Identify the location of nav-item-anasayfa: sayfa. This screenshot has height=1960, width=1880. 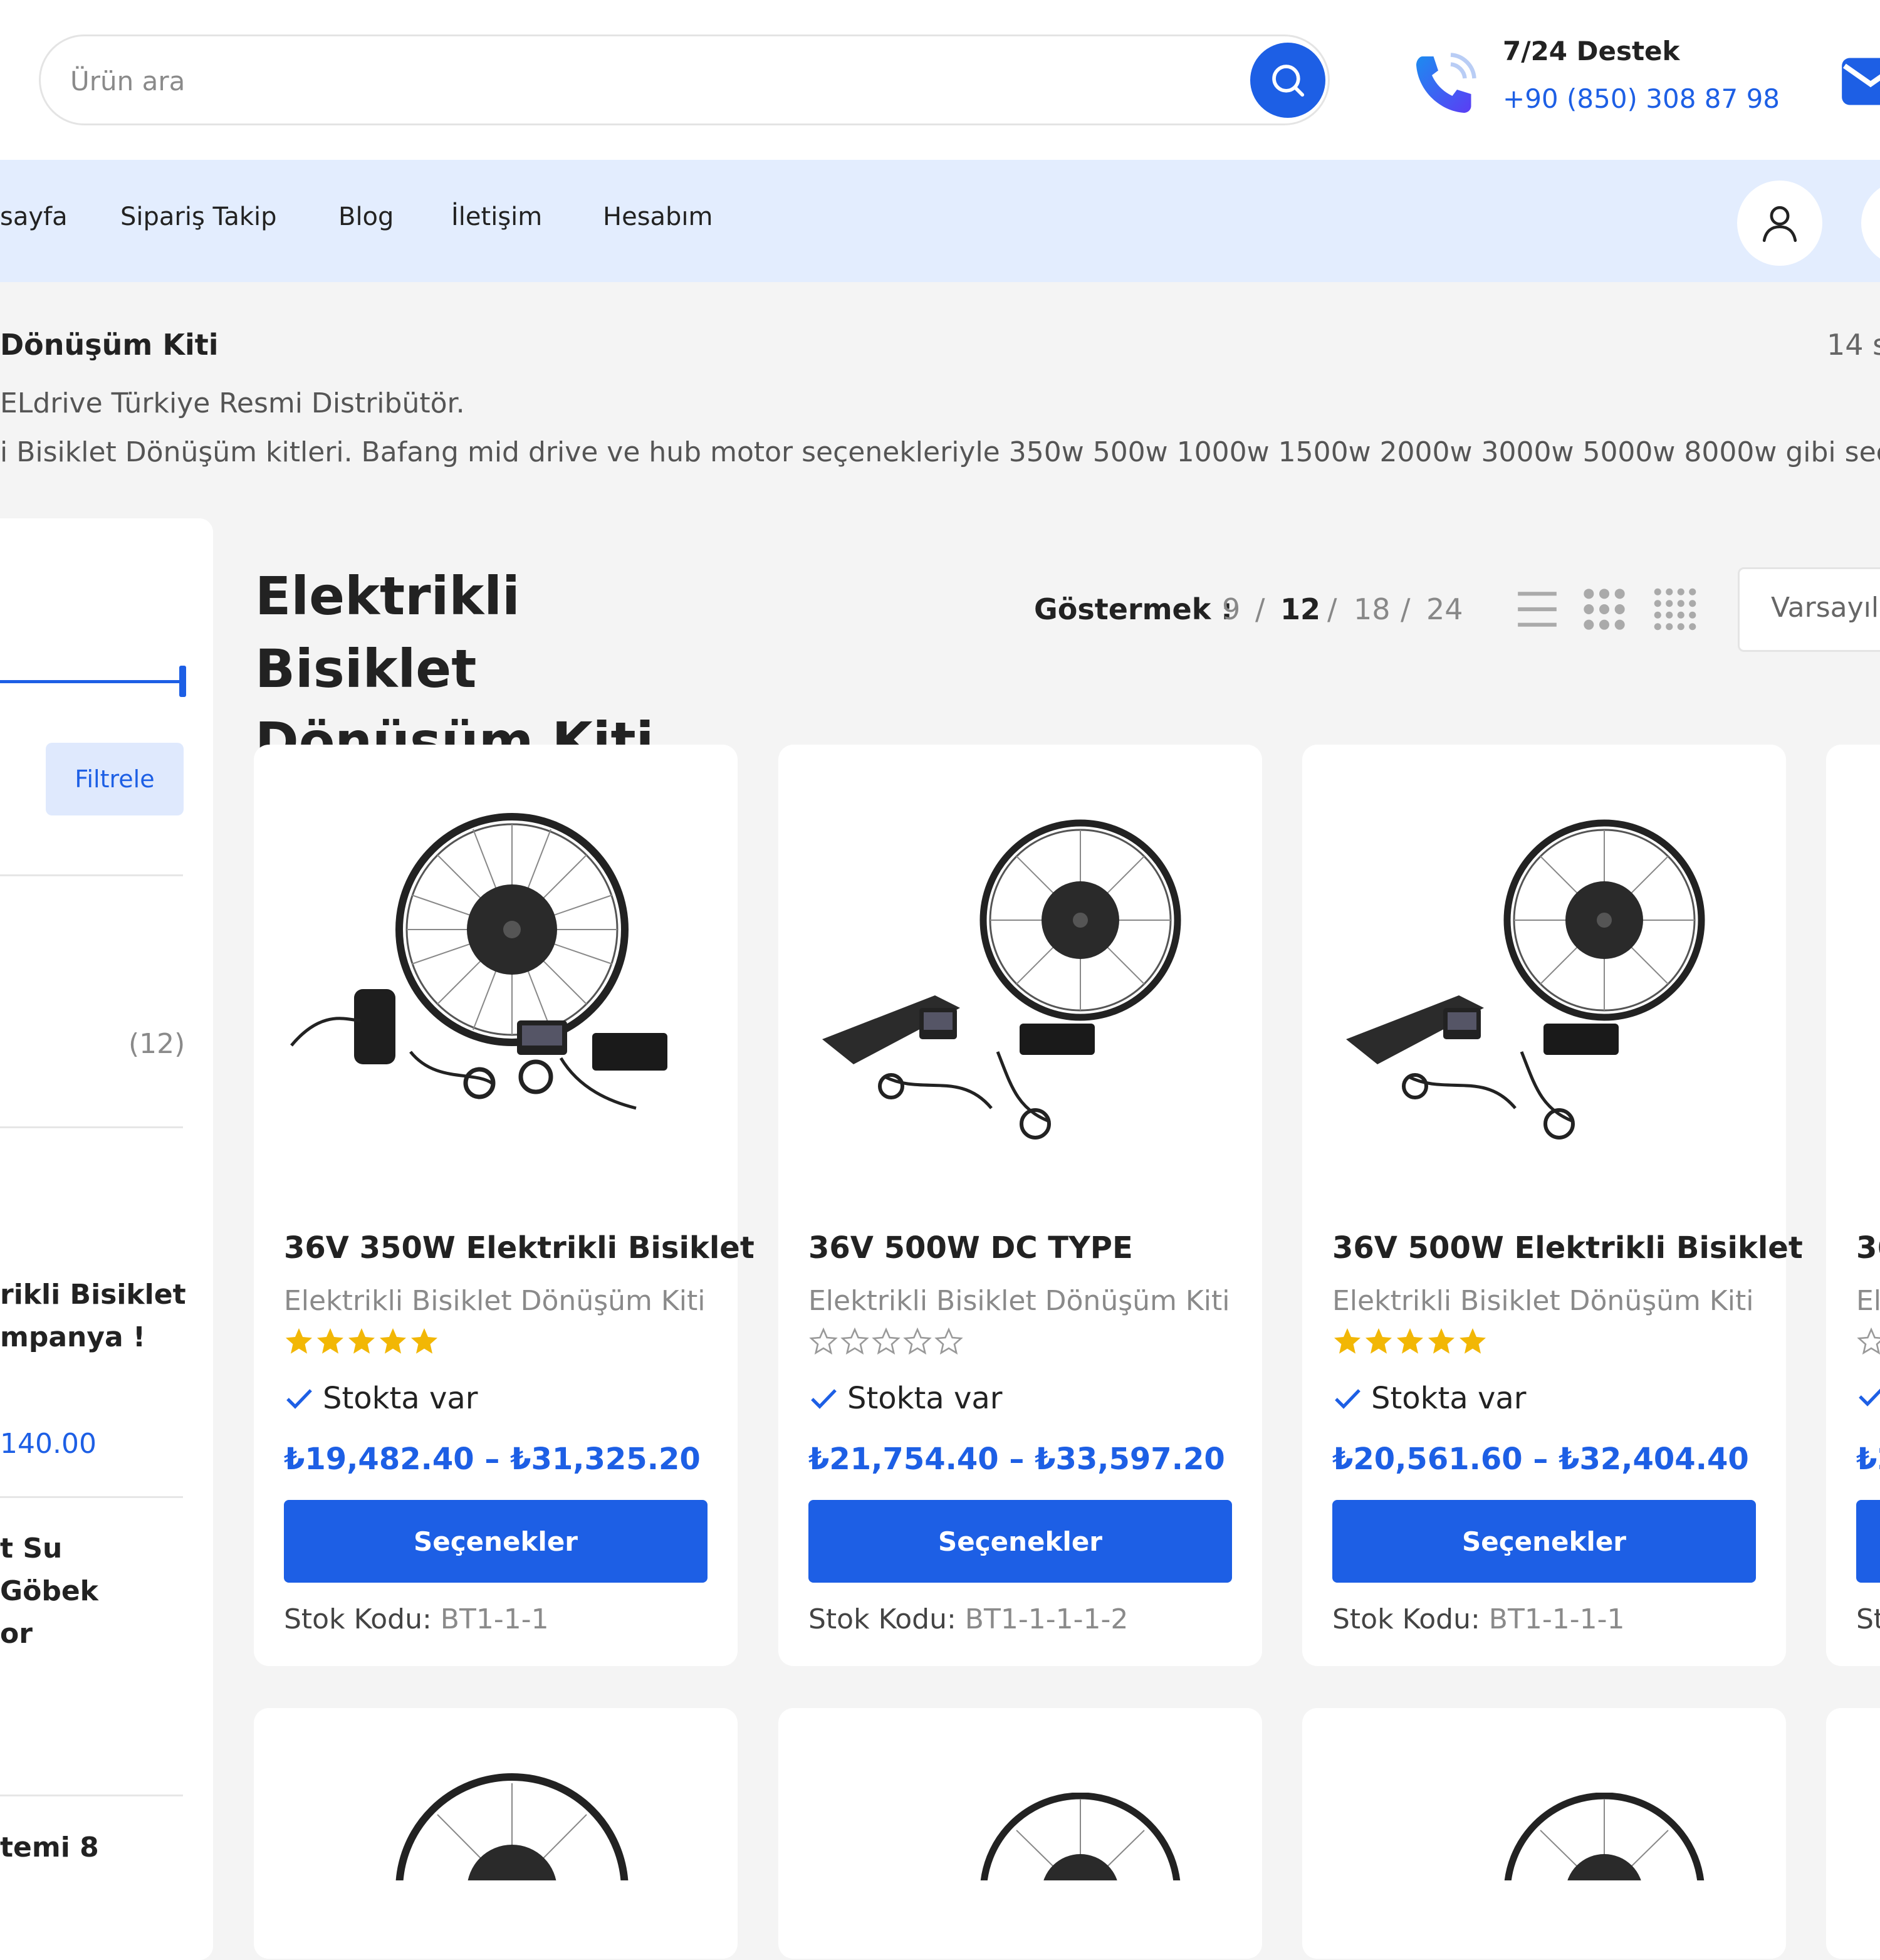
(34, 216).